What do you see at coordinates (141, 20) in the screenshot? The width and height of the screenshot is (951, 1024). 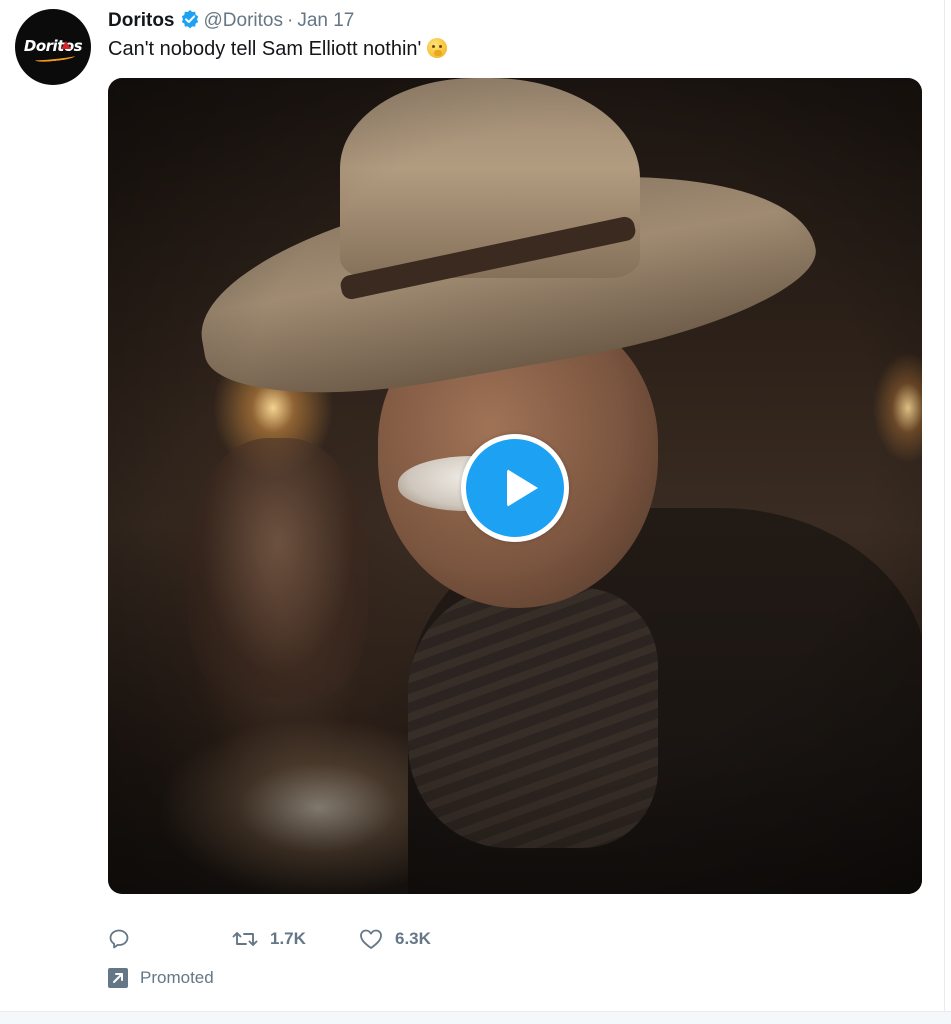 I see `author-name: Doritos` at bounding box center [141, 20].